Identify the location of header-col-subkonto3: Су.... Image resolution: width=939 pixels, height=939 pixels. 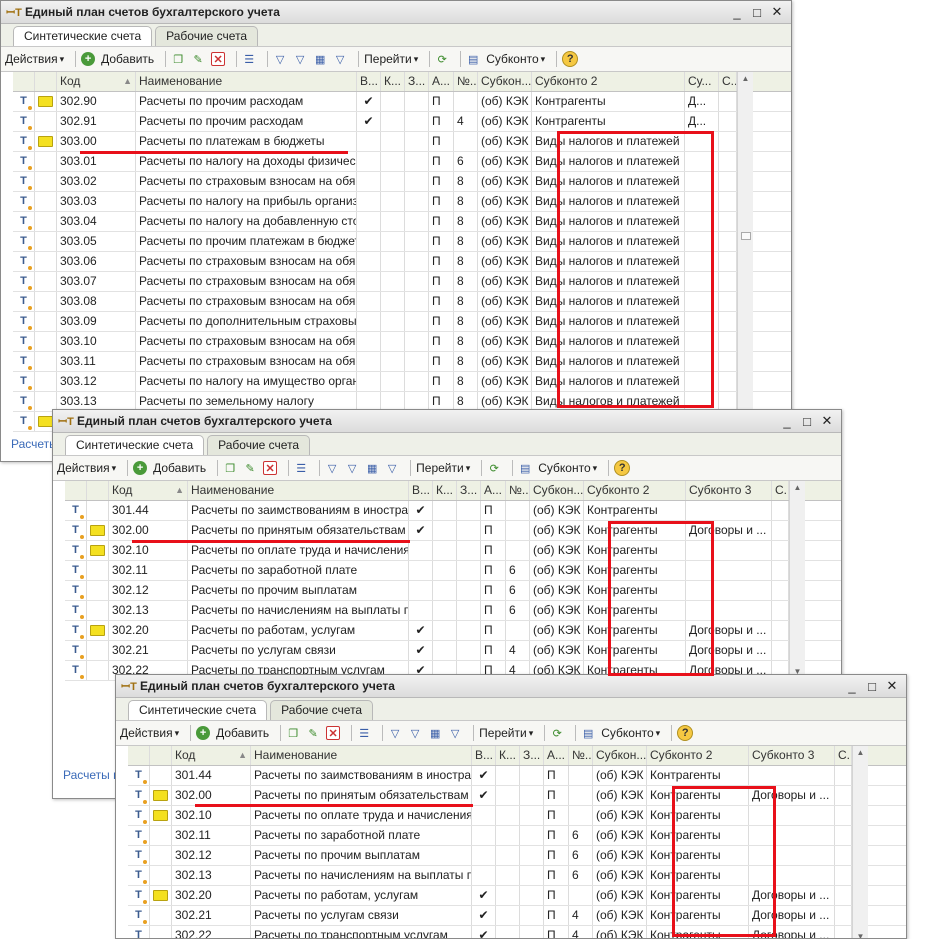
(702, 81).